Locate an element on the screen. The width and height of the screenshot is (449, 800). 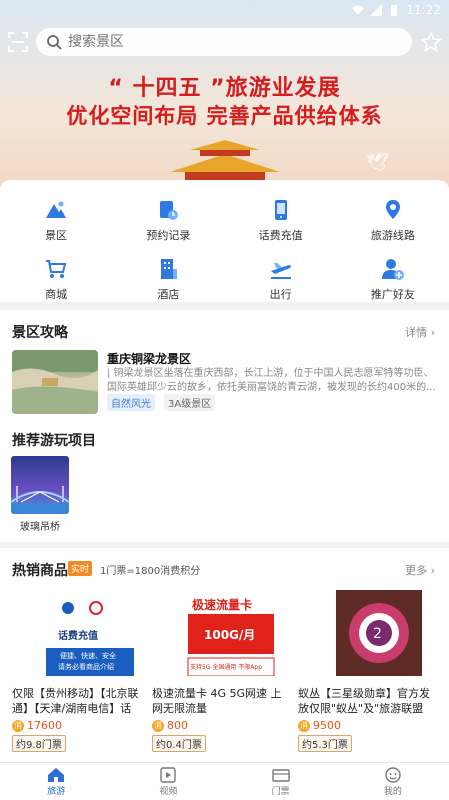
profile-icon is located at coordinates (393, 774).